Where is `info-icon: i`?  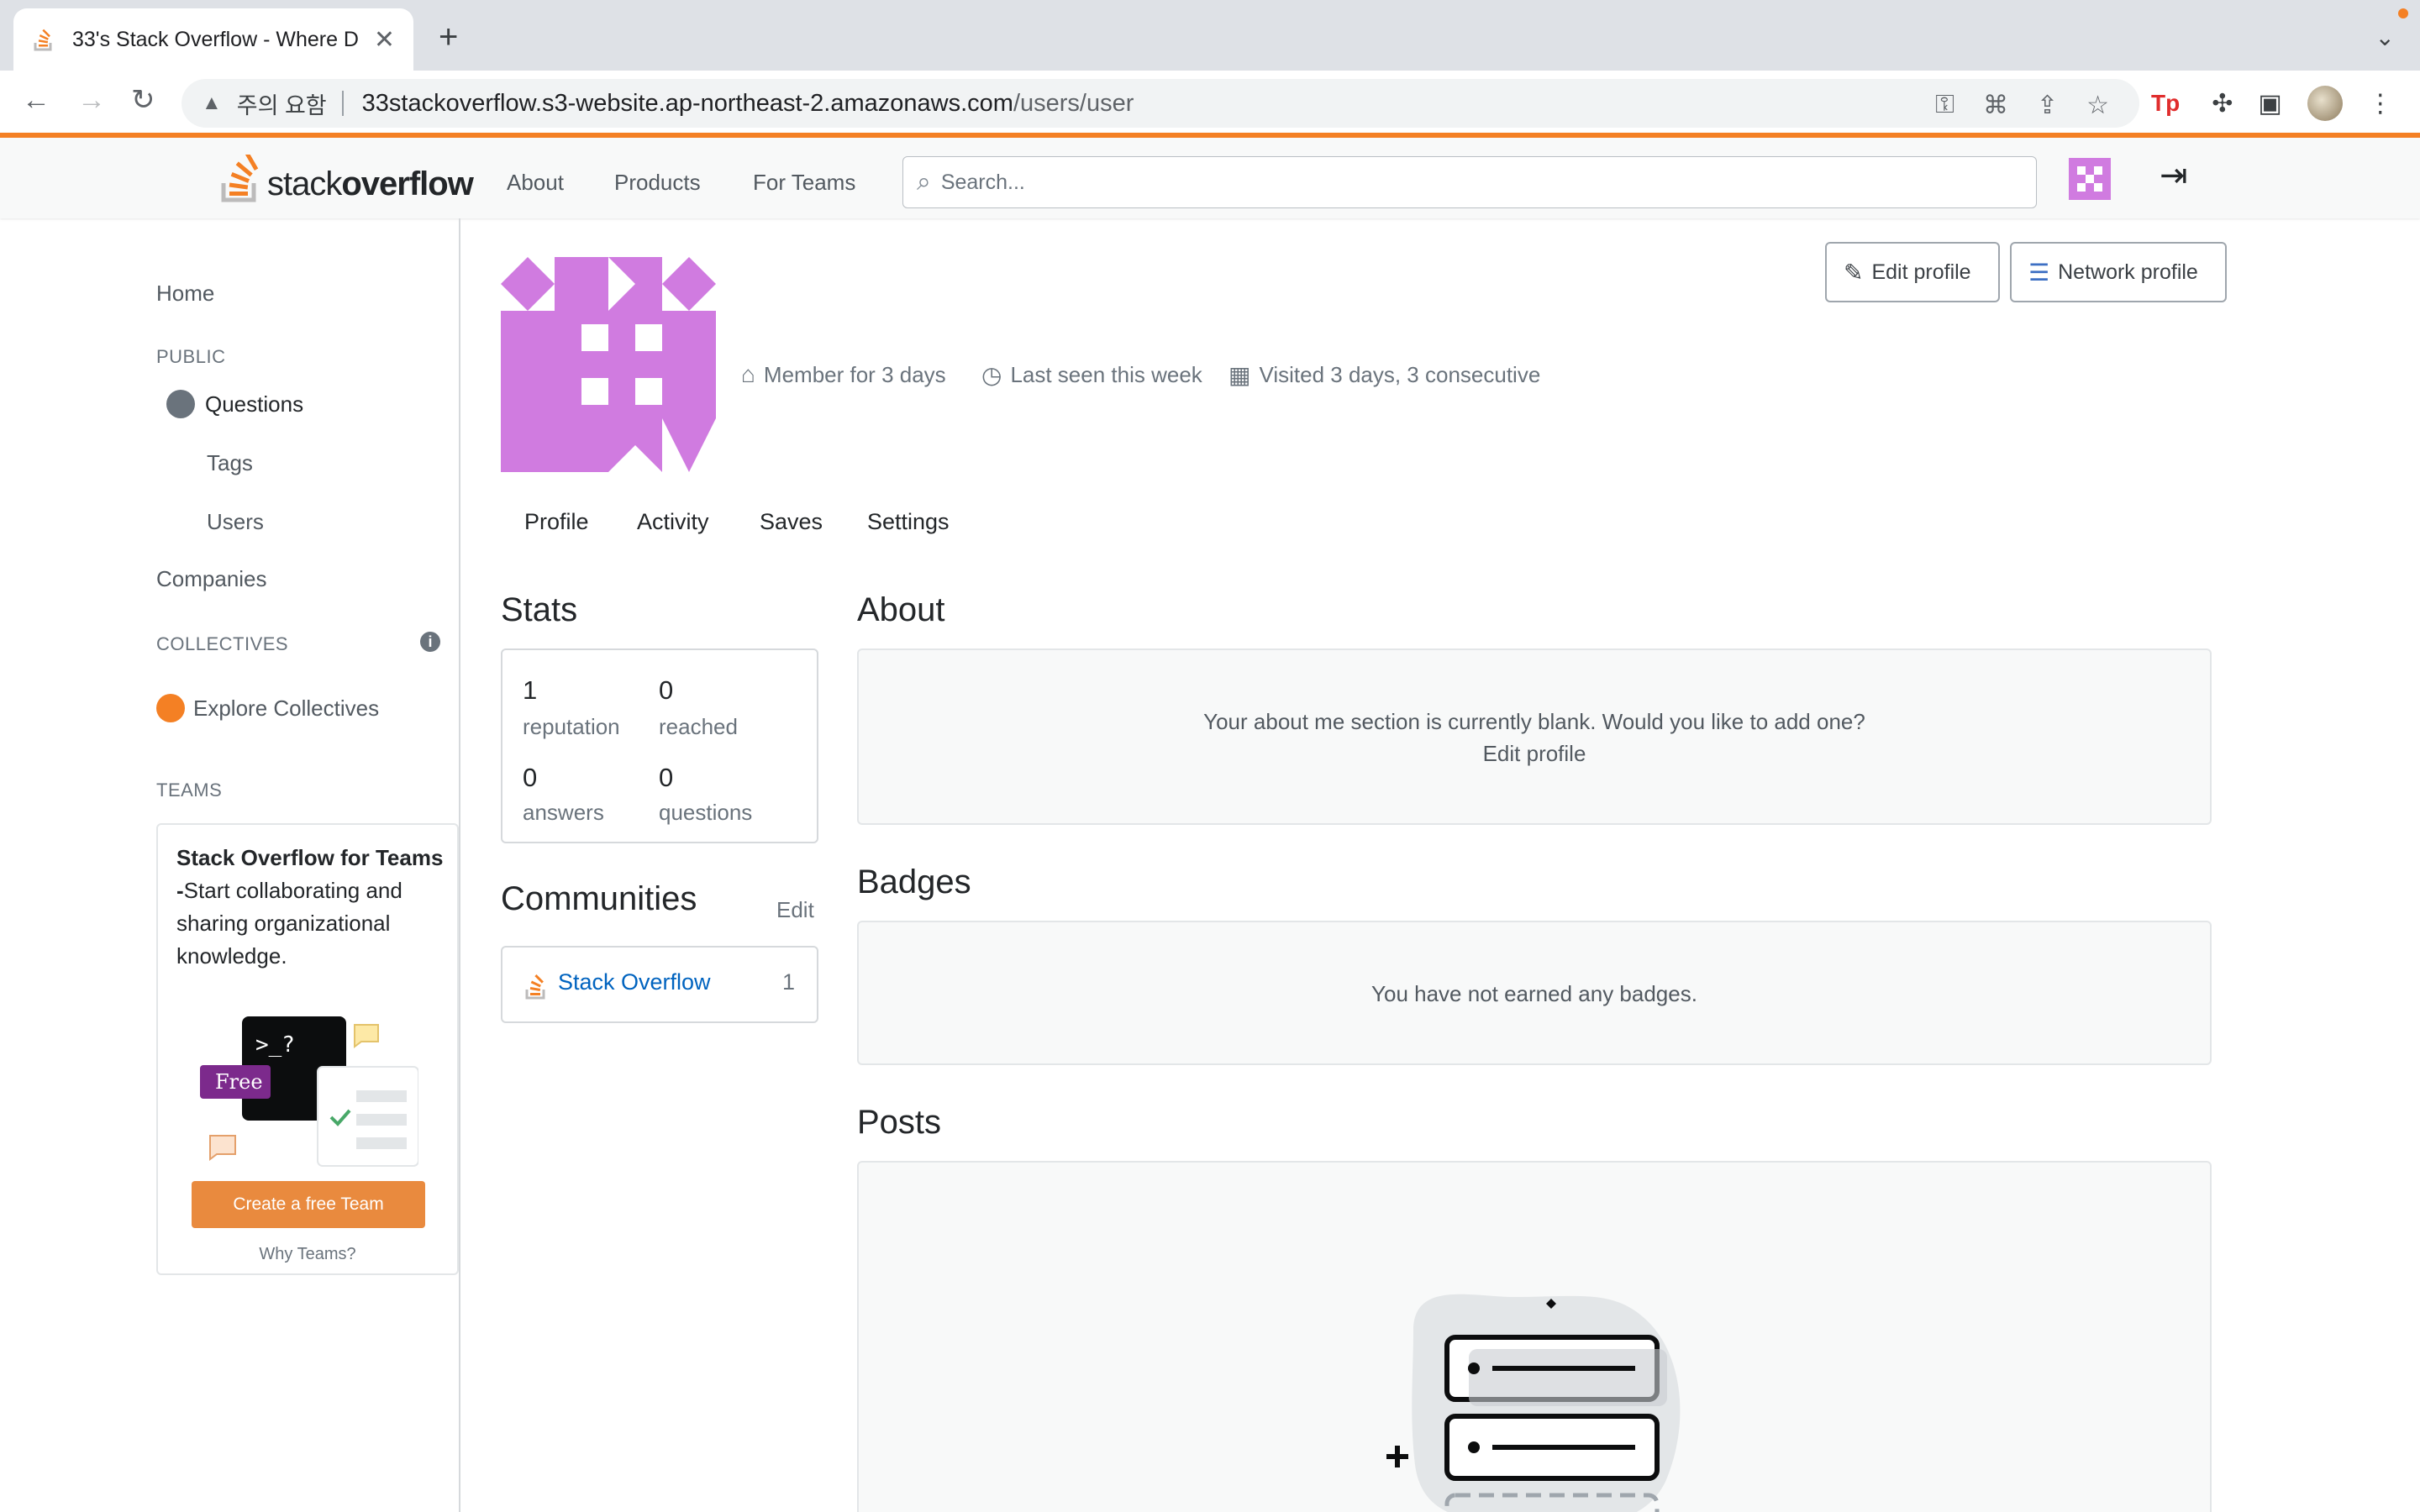 info-icon: i is located at coordinates (430, 642).